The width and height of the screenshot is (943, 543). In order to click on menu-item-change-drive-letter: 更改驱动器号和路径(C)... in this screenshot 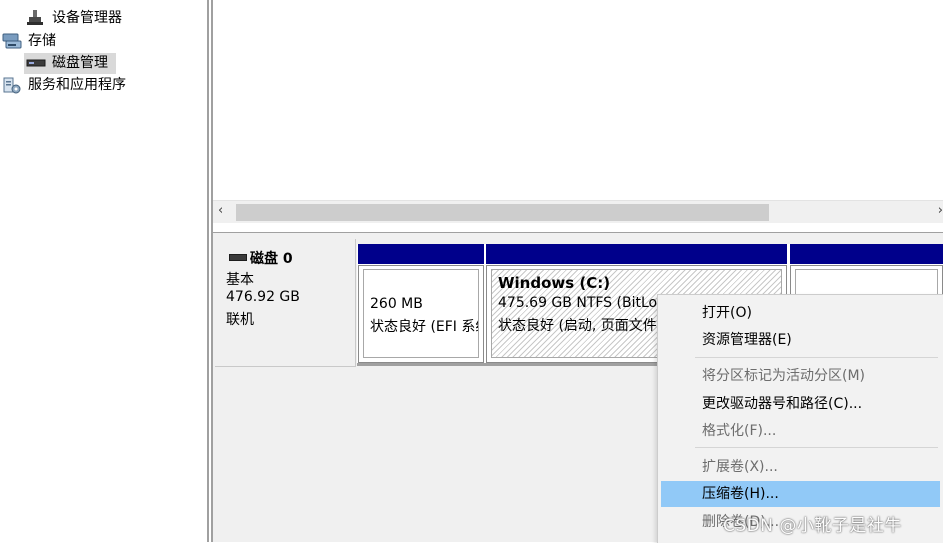, I will do `click(800, 404)`.